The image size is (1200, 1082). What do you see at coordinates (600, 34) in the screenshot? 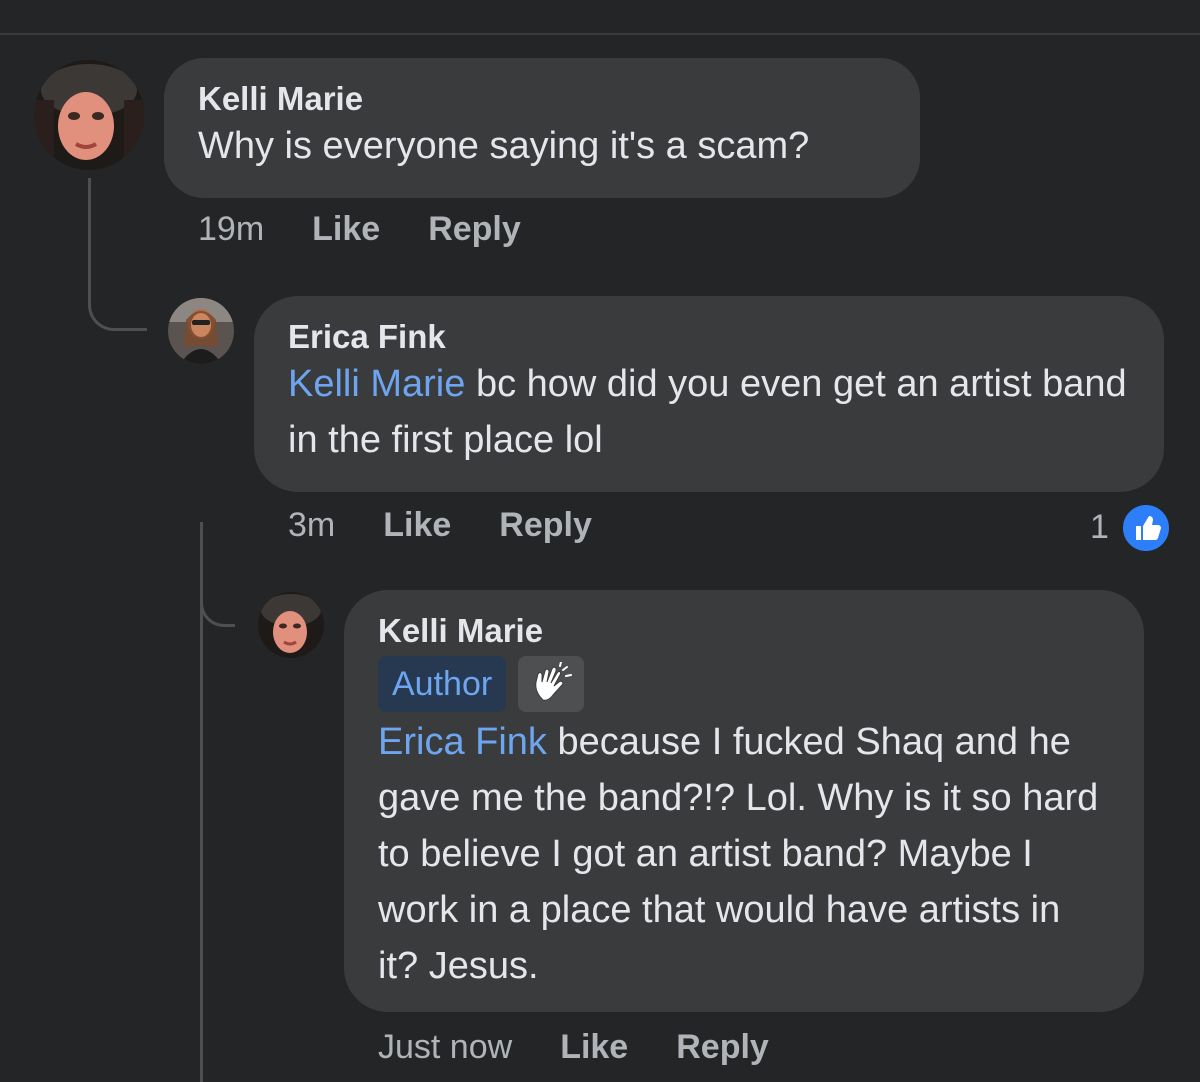
I see `top-divider` at bounding box center [600, 34].